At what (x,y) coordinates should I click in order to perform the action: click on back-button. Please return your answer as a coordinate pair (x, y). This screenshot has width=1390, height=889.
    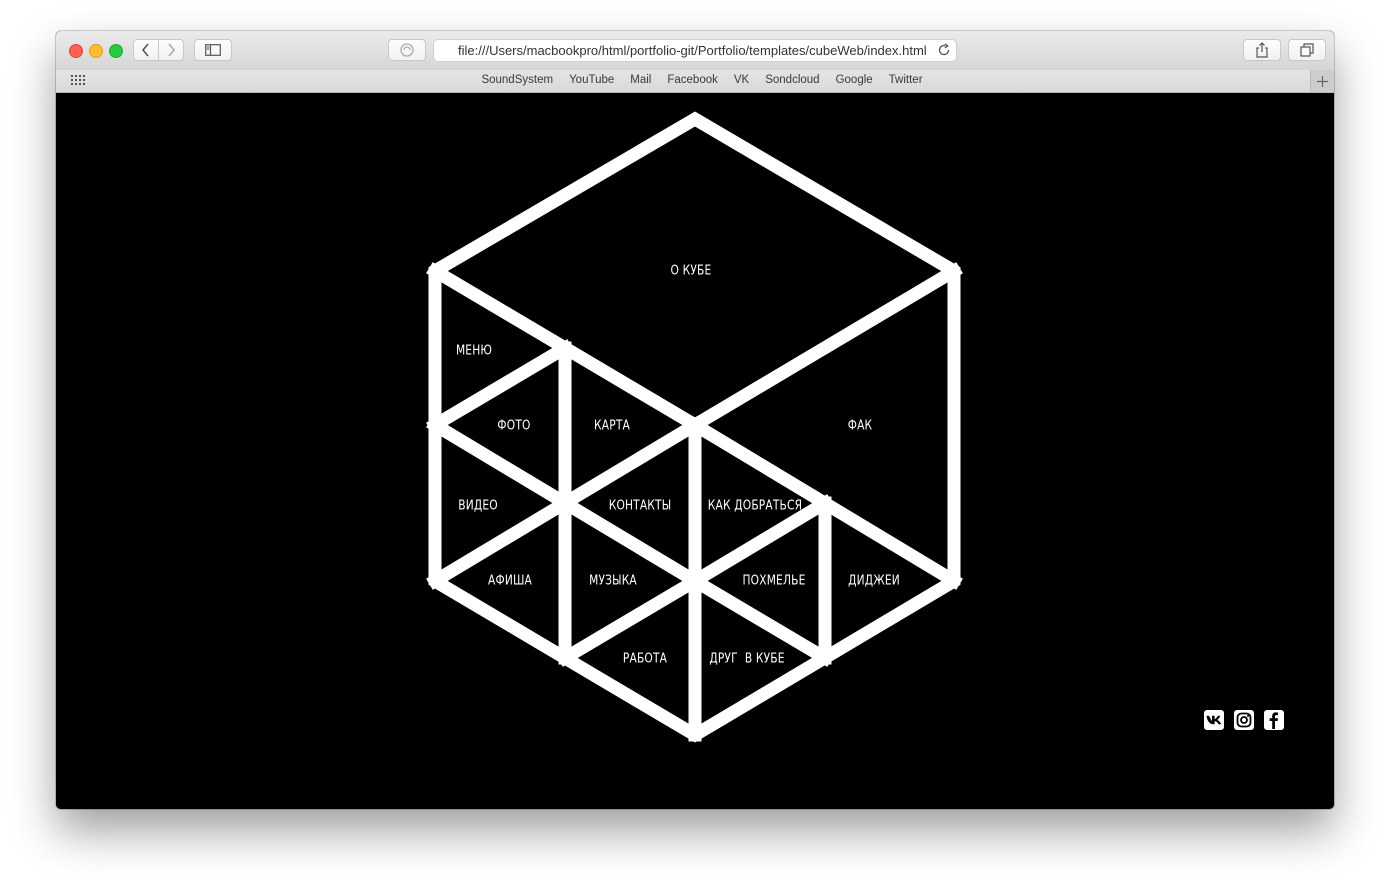
    Looking at the image, I should click on (146, 50).